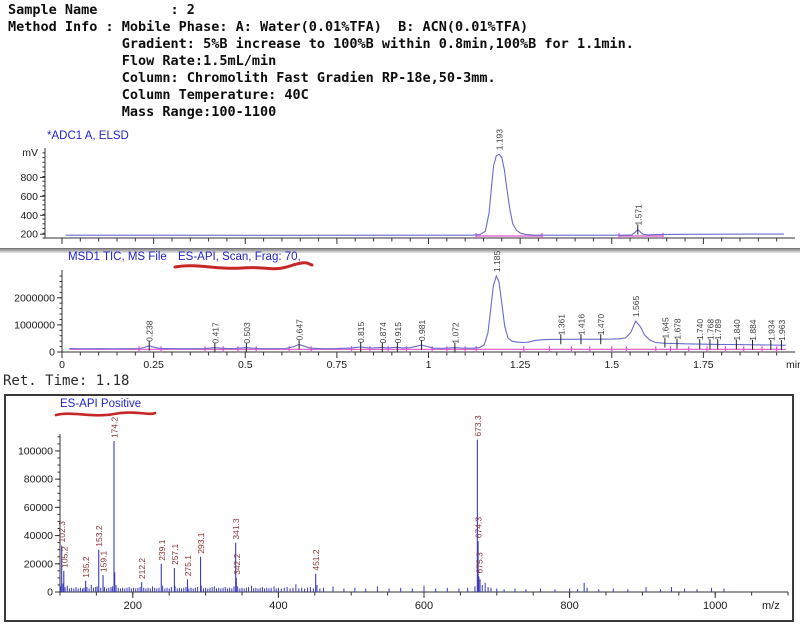 This screenshot has width=800, height=624. What do you see at coordinates (247, 333) in the screenshot?
I see `svg-text: 0.503` at bounding box center [247, 333].